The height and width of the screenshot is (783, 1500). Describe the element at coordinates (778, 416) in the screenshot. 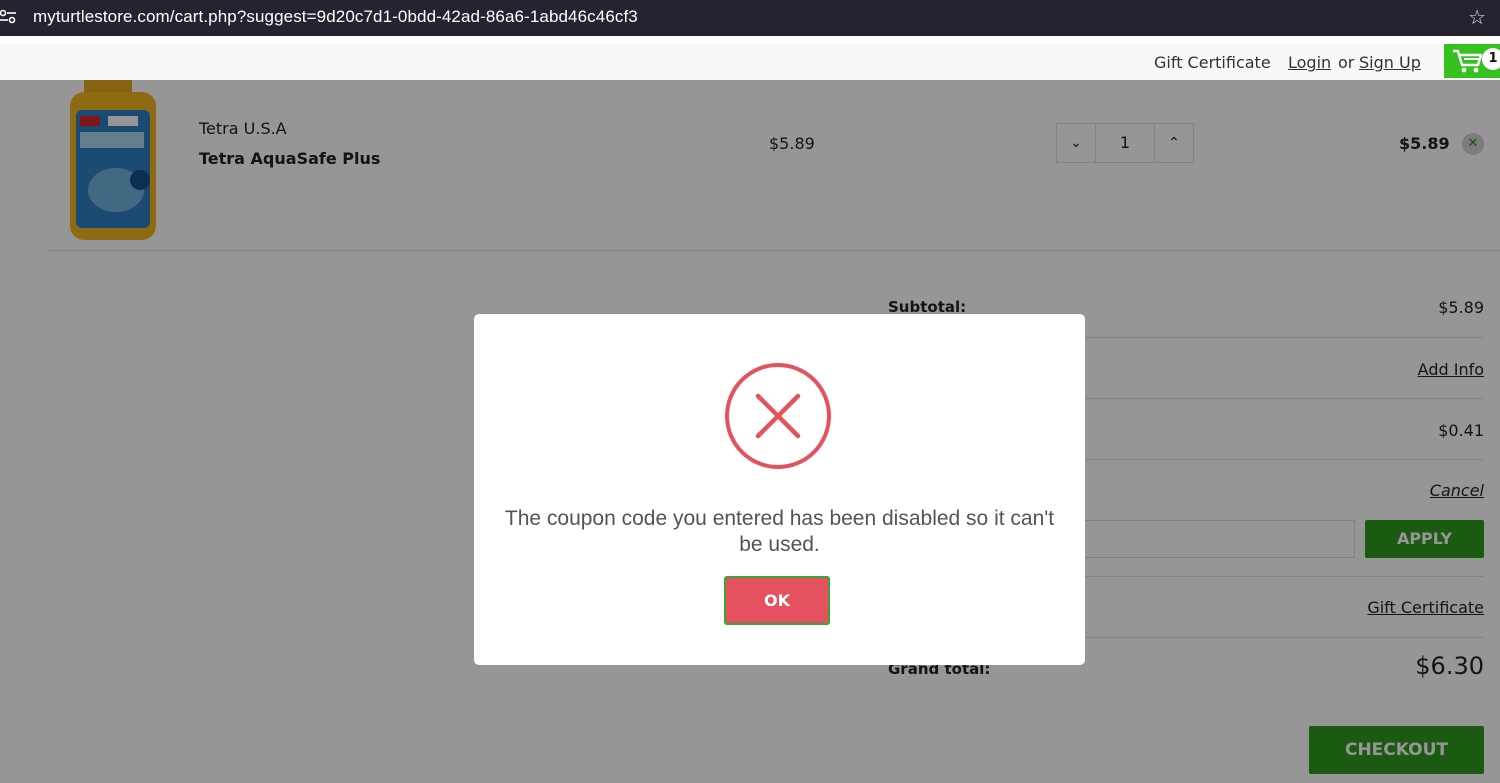

I see `error-x-icon` at that location.